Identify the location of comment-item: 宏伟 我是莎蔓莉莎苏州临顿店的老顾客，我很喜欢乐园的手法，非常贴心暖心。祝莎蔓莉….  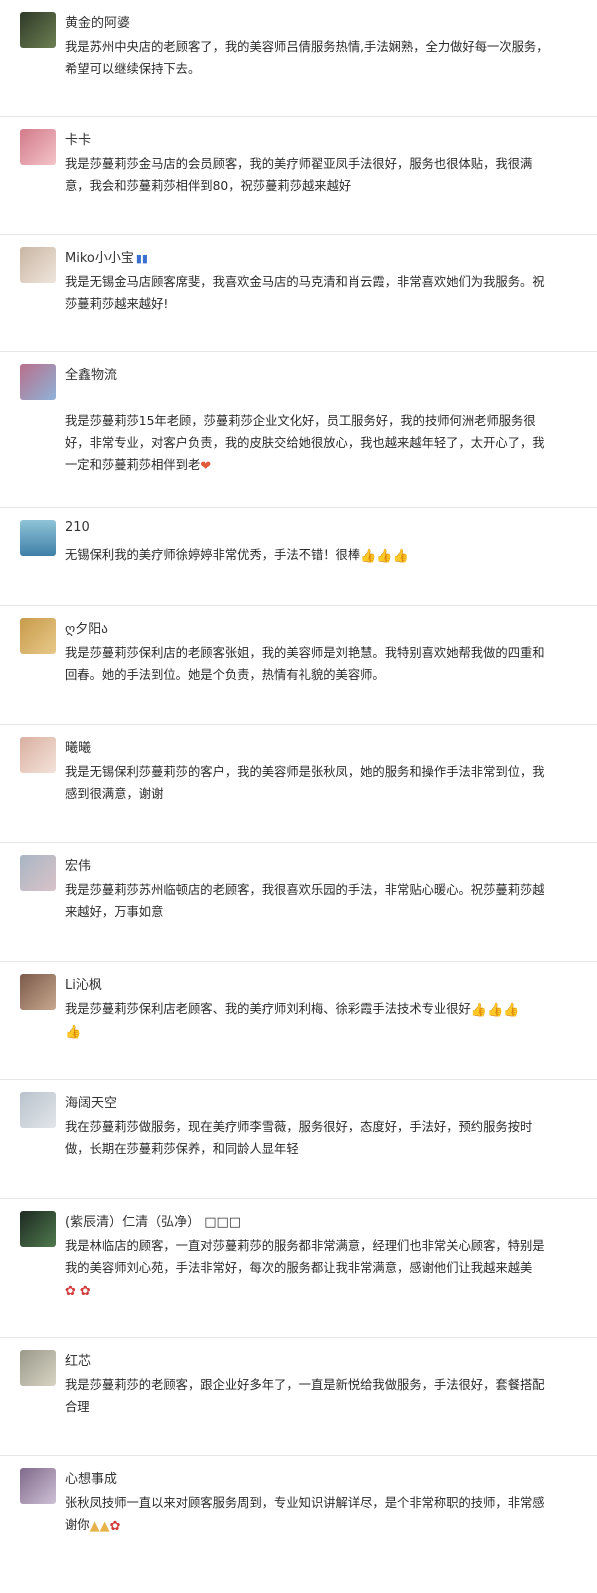
(298, 902).